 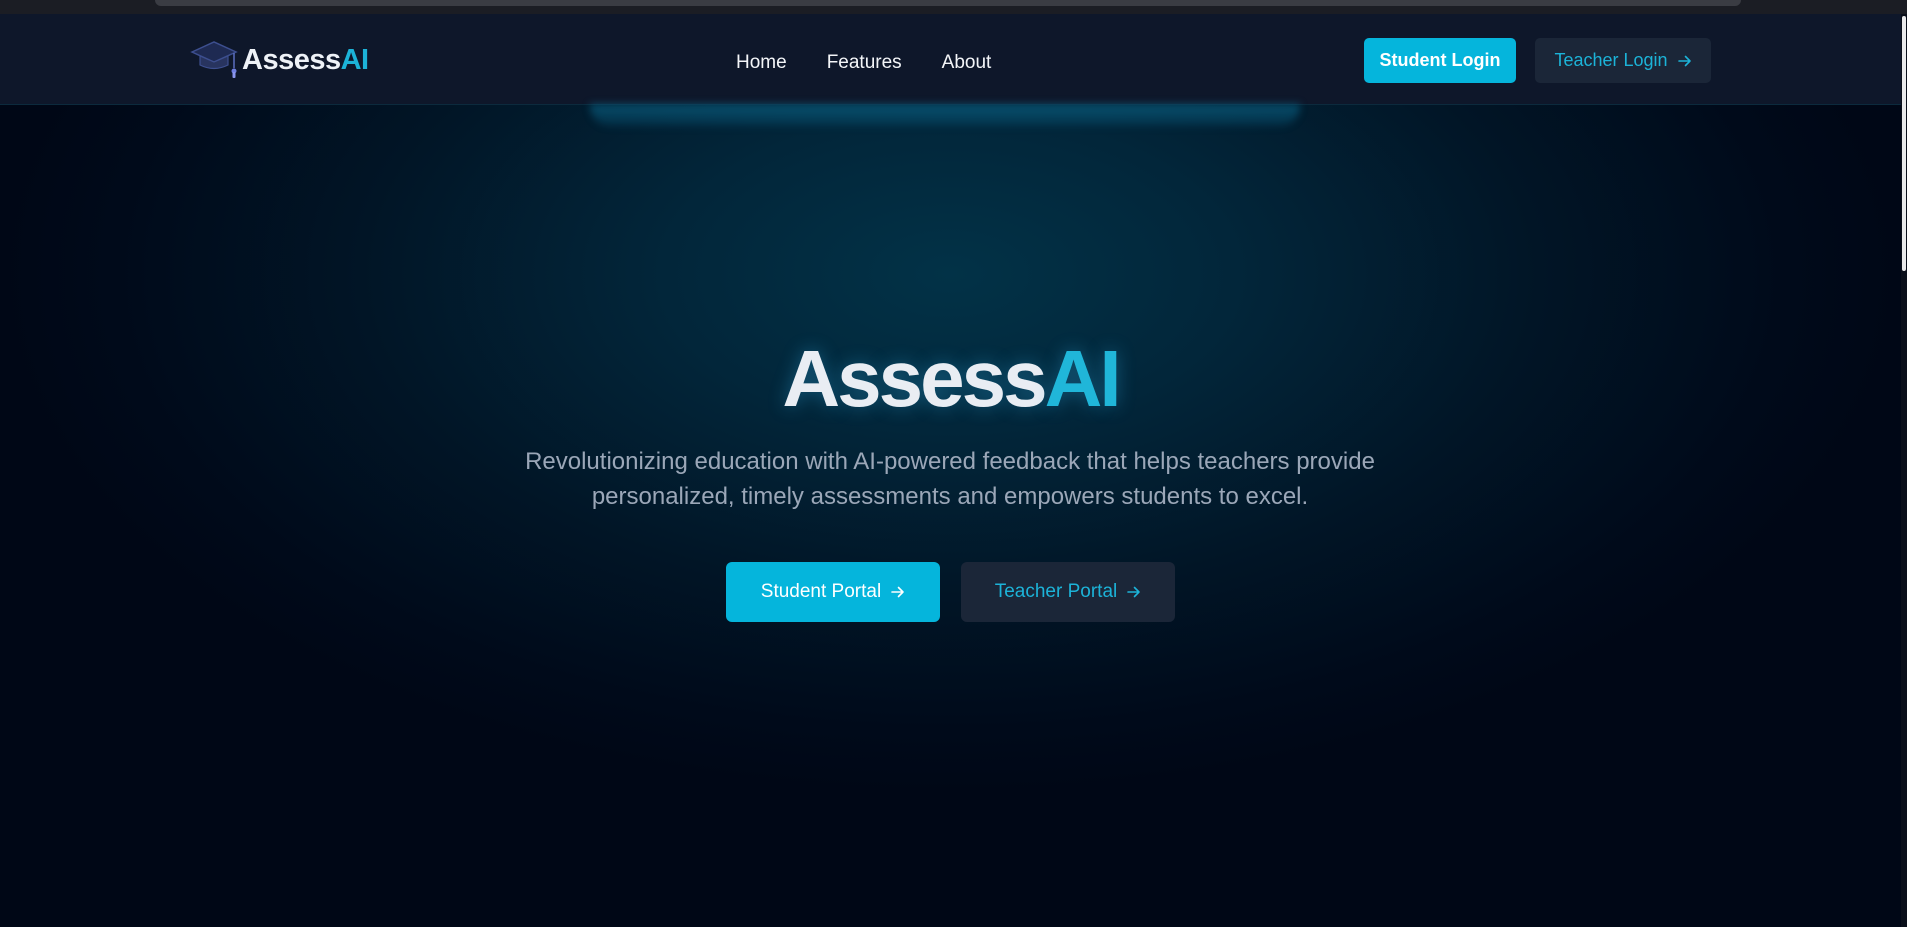 What do you see at coordinates (953, 7) in the screenshot?
I see `browser-chrome` at bounding box center [953, 7].